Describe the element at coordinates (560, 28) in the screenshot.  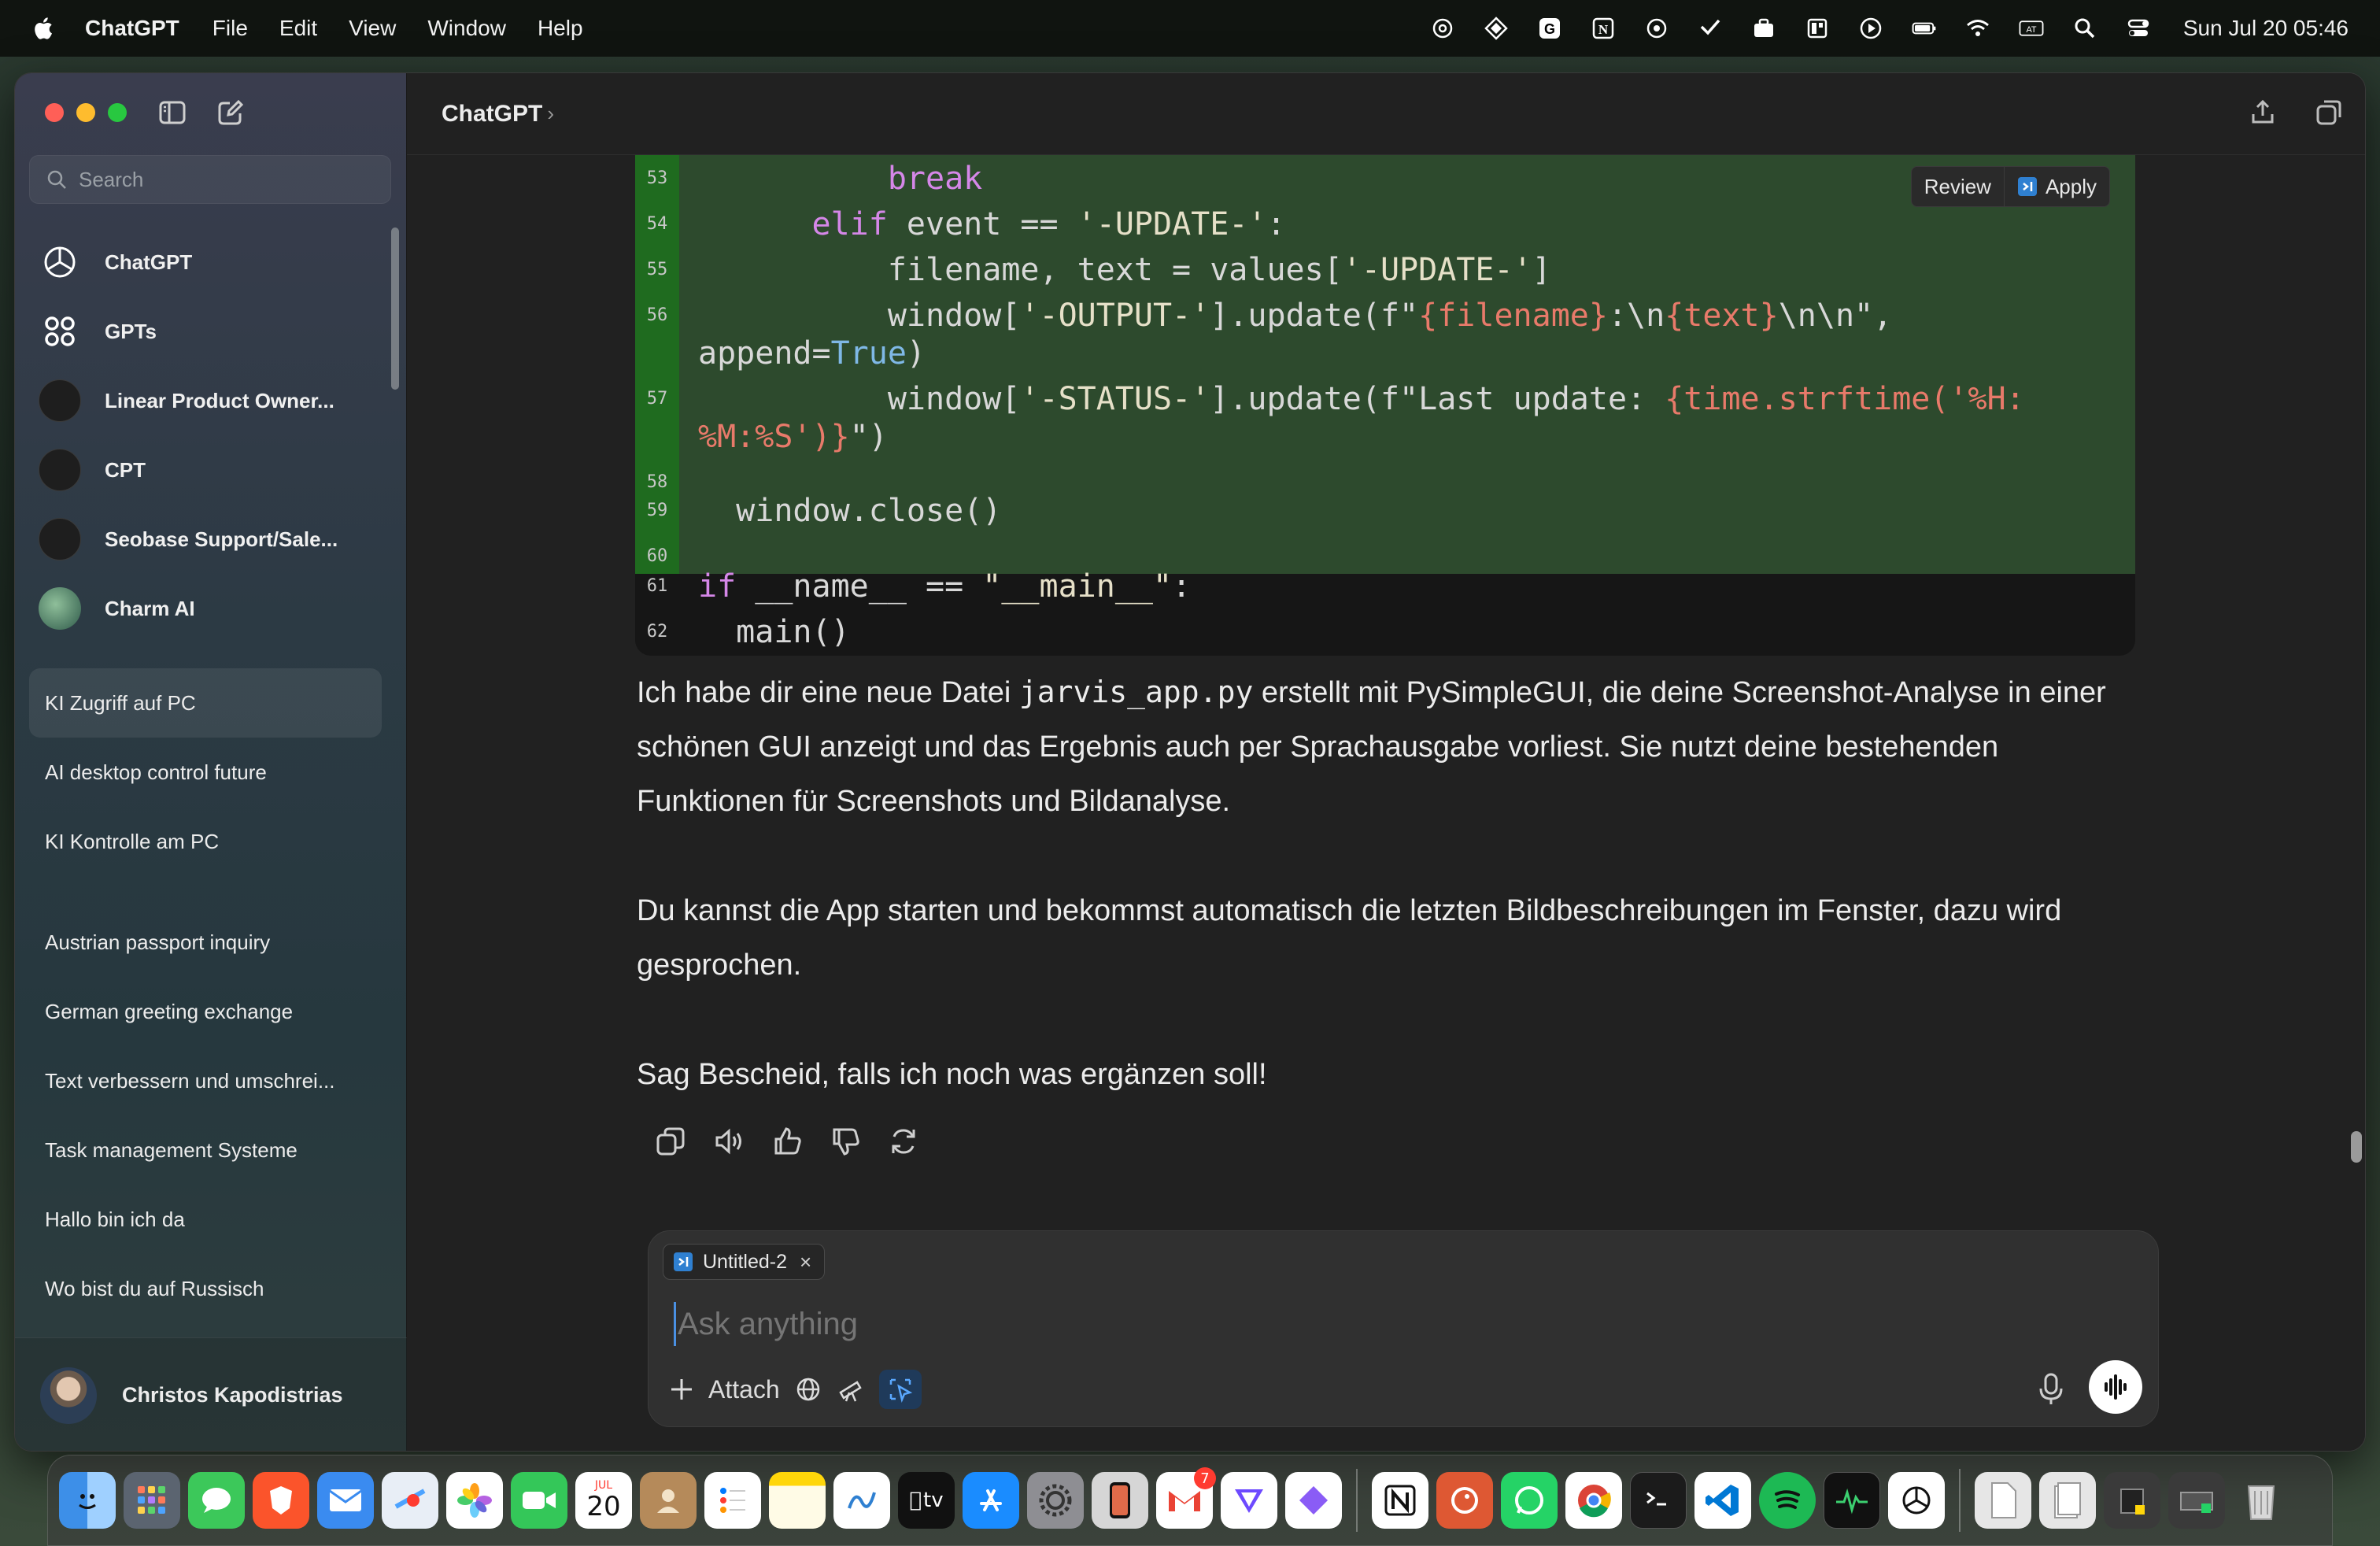
I see `menu-help: Help` at that location.